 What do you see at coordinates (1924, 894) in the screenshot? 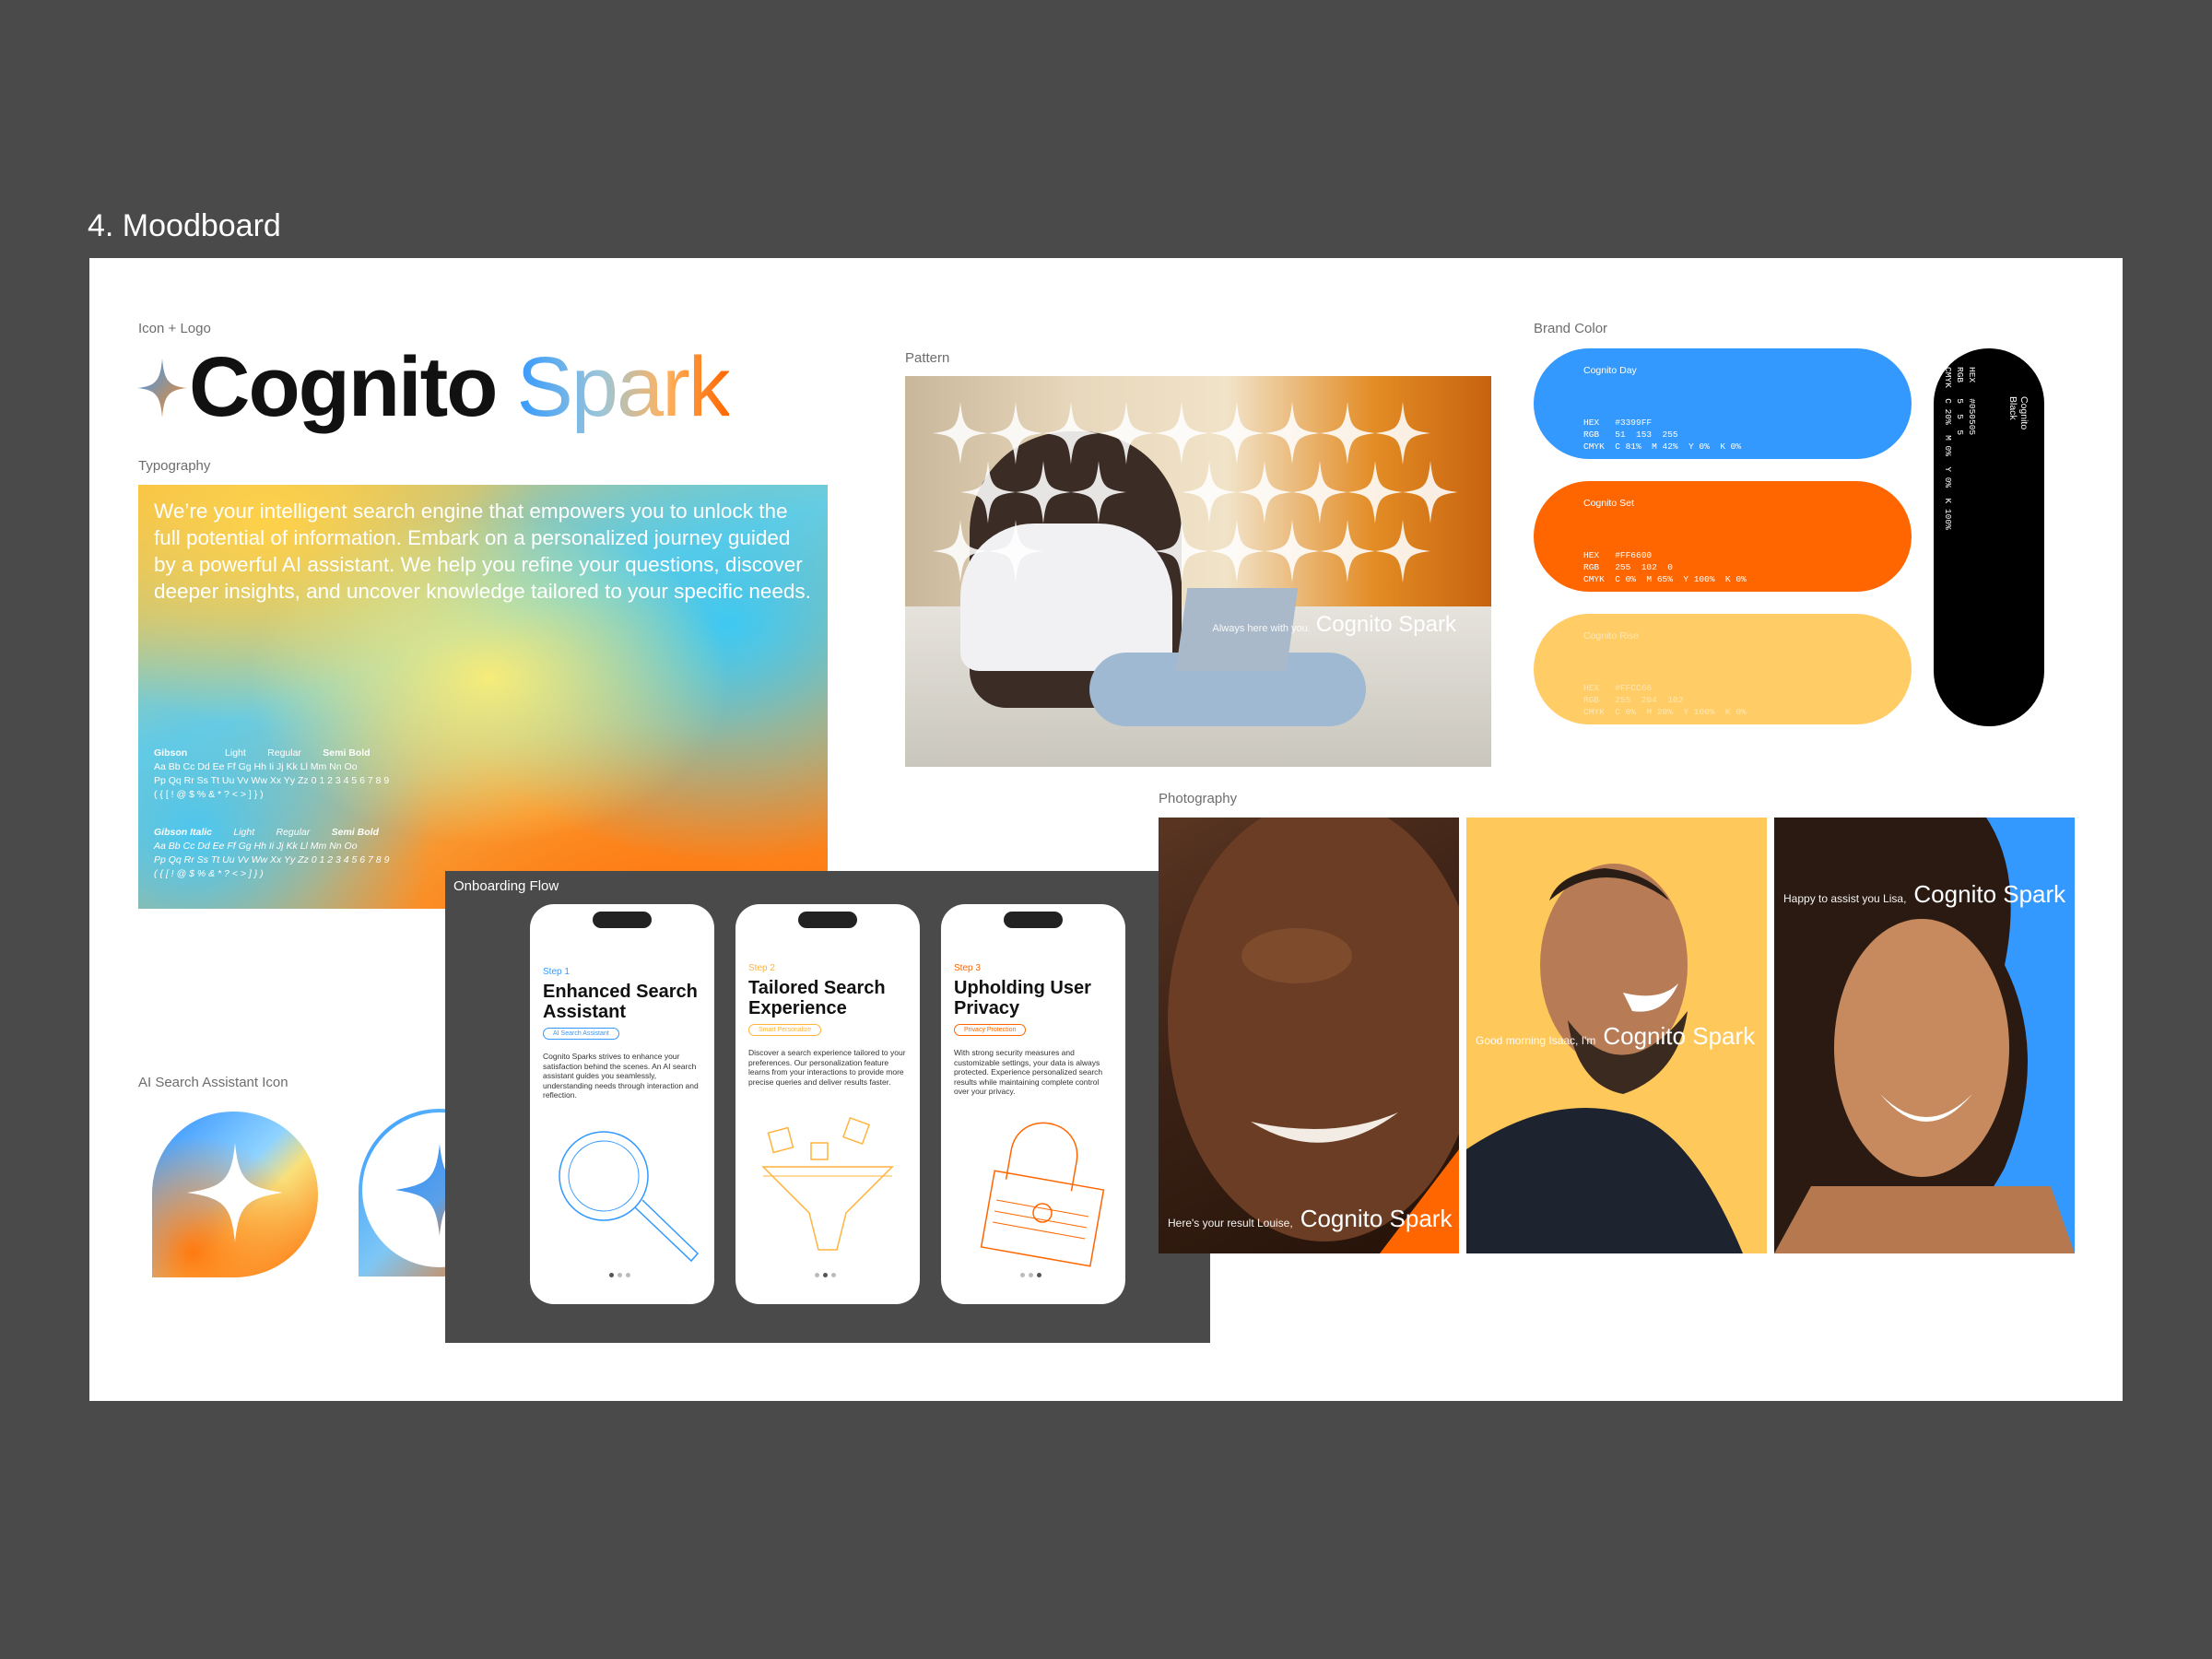
I see `photo-caption-lisa: Happy to assist you Lisa, Cognito Spark` at bounding box center [1924, 894].